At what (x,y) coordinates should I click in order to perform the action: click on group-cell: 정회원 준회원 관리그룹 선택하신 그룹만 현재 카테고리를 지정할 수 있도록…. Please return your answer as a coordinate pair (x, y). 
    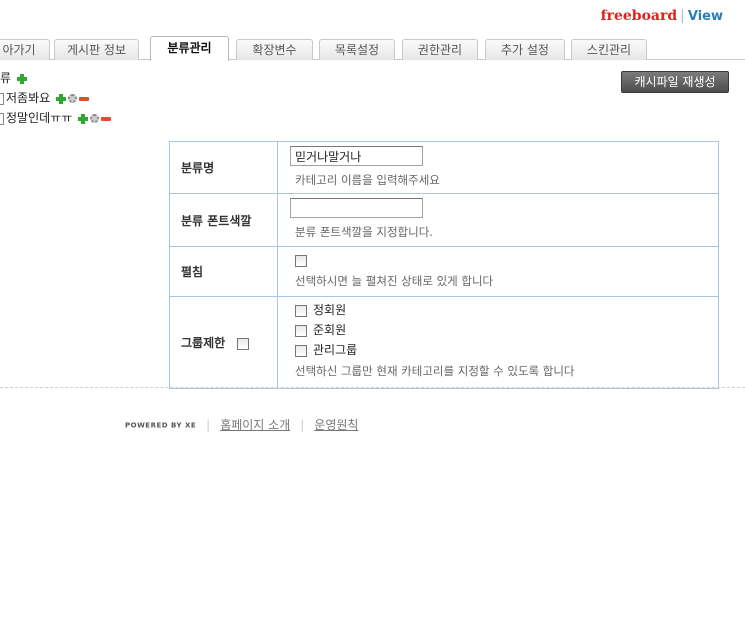
    Looking at the image, I should click on (498, 342).